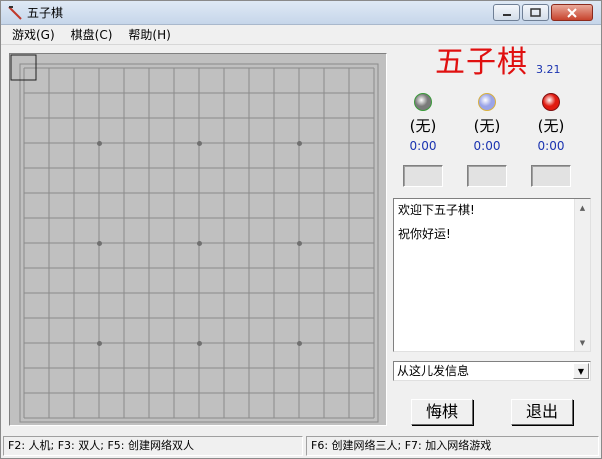 This screenshot has height=459, width=602. What do you see at coordinates (582, 207) in the screenshot?
I see `scroll-up-icon: ▲` at bounding box center [582, 207].